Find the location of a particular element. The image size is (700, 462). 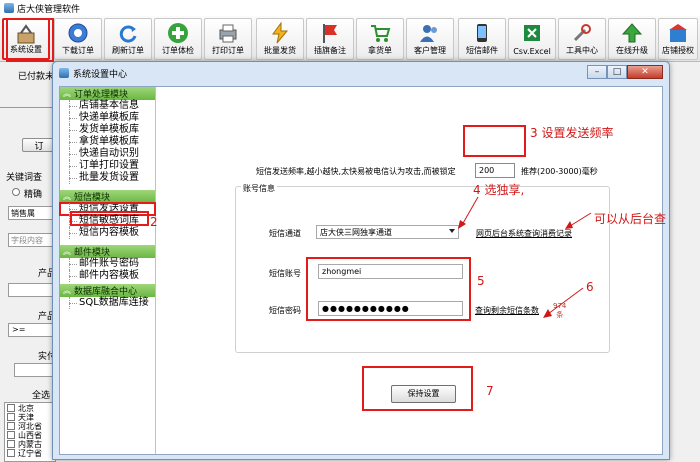

toolbar-order-check-button: 订单体检 is located at coordinates (178, 39).